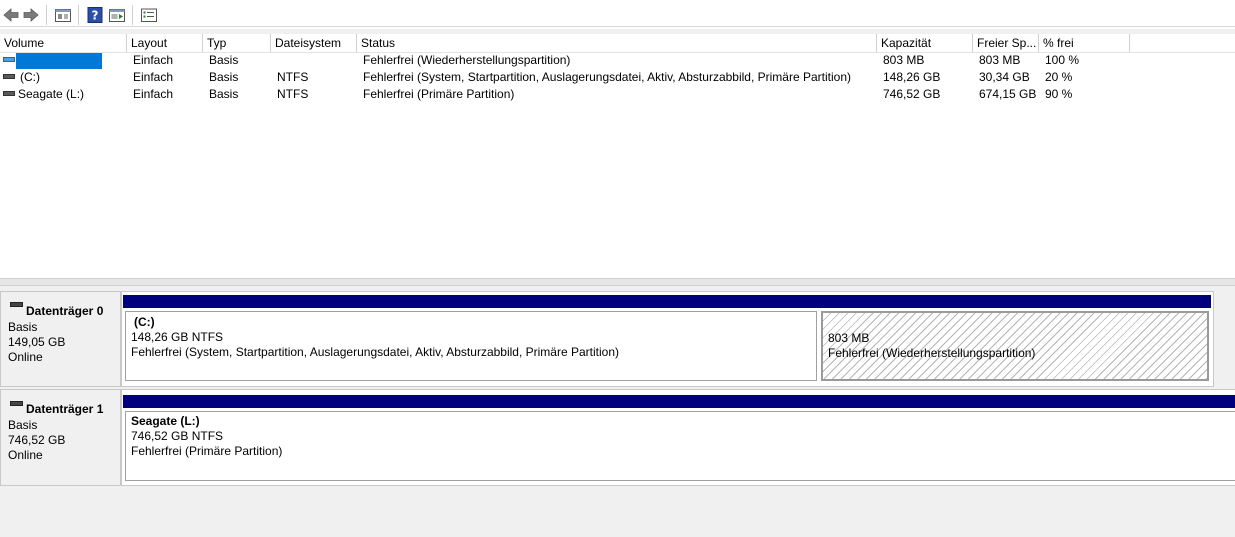  What do you see at coordinates (925, 43) in the screenshot?
I see `column-header-kapazitaet: Kapazität` at bounding box center [925, 43].